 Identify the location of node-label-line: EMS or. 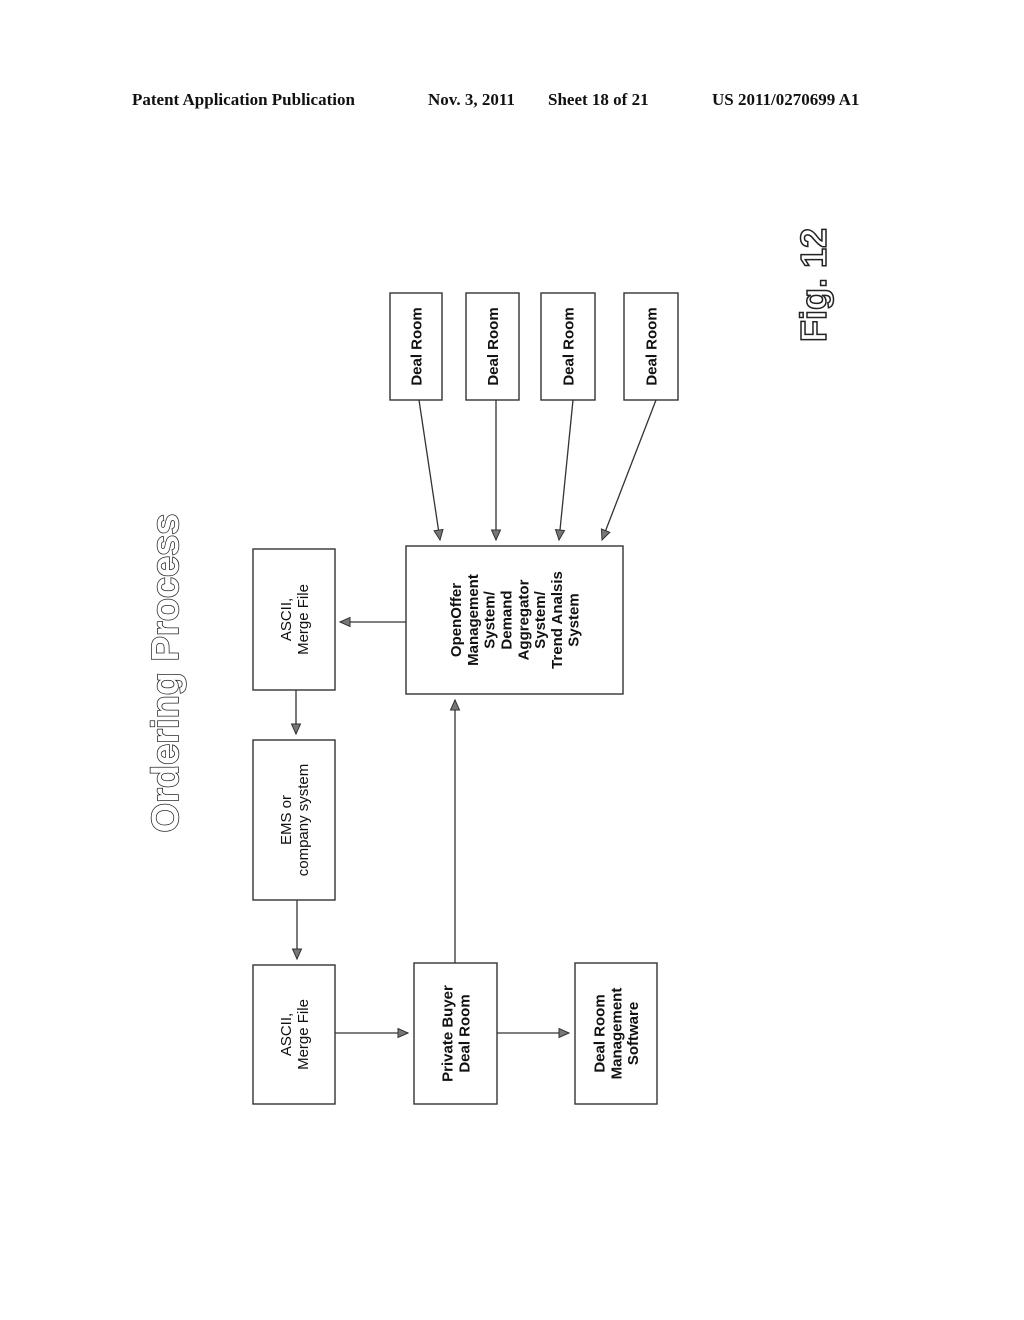
(286, 820).